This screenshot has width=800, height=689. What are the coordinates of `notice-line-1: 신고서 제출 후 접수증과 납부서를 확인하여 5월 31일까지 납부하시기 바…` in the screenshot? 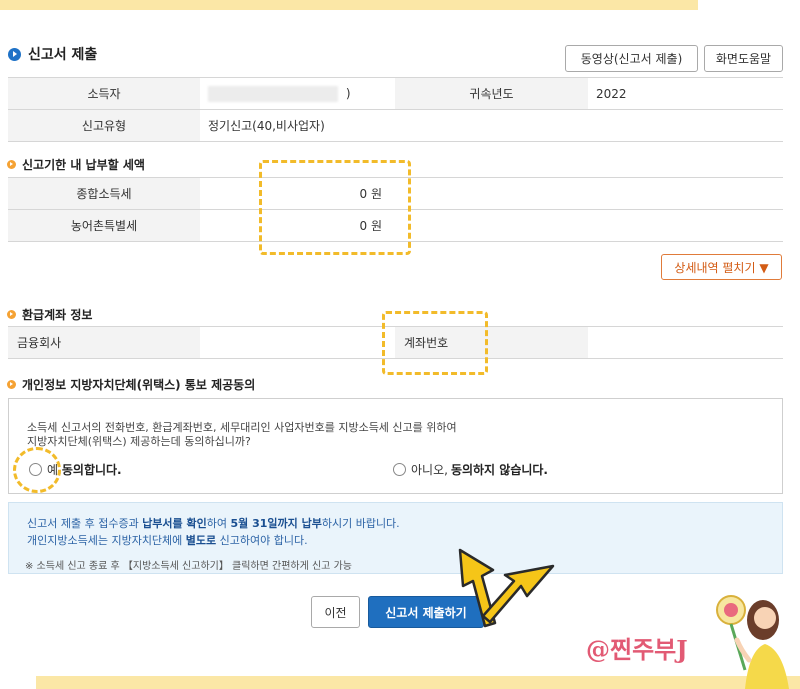 It's located at (213, 523).